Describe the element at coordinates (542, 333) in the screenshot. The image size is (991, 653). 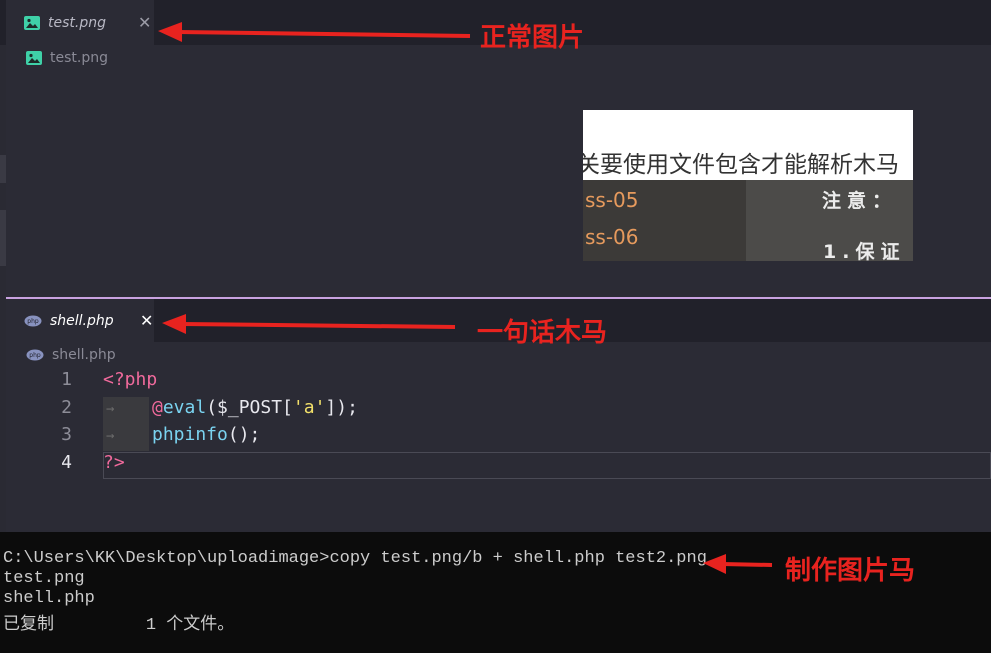
I see `annotation-one-line-trojan: 一句话木马` at that location.